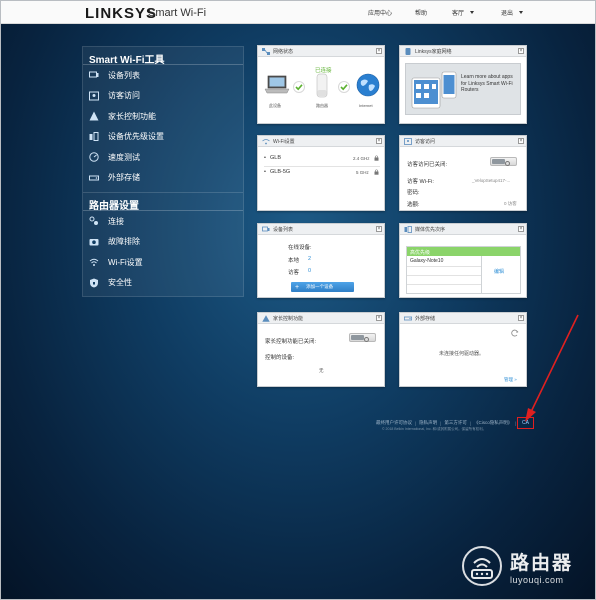  I want to click on top-bar: LINKSYS Smart Wi-Fi 应用中心 帮助 客厅 退出, so click(298, 12).